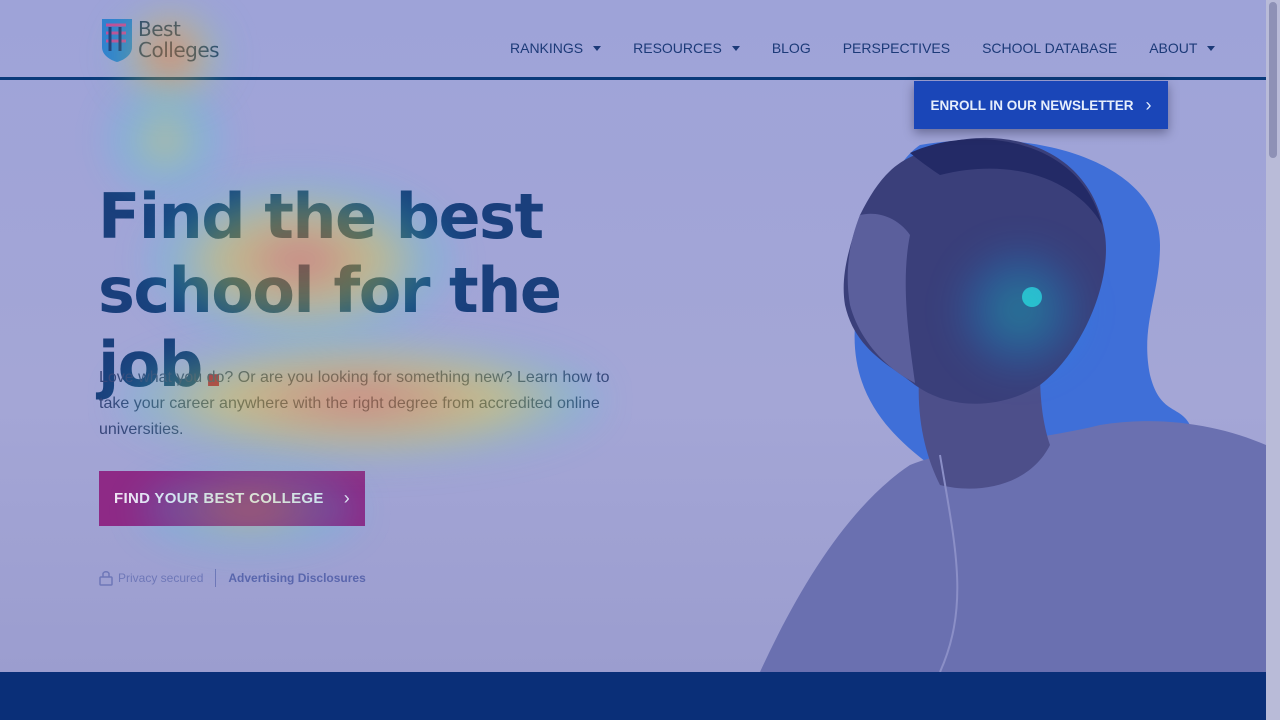 This screenshot has width=1280, height=720. What do you see at coordinates (216, 578) in the screenshot?
I see `footnote-divider` at bounding box center [216, 578].